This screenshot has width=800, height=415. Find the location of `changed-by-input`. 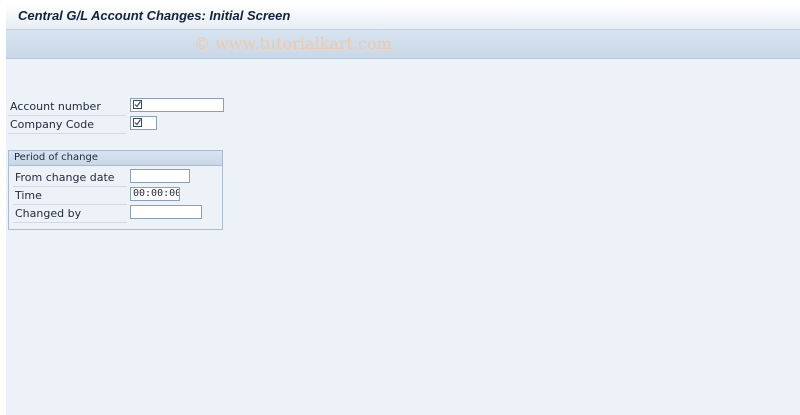

changed-by-input is located at coordinates (166, 212).